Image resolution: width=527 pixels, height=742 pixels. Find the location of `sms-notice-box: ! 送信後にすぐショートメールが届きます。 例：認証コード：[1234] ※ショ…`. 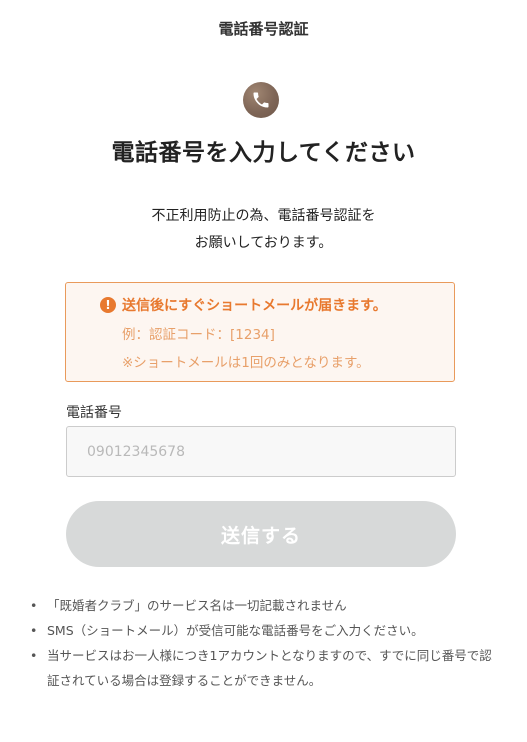

sms-notice-box: ! 送信後にすぐショートメールが届きます。 例：認証コード：[1234] ※ショ… is located at coordinates (260, 332).